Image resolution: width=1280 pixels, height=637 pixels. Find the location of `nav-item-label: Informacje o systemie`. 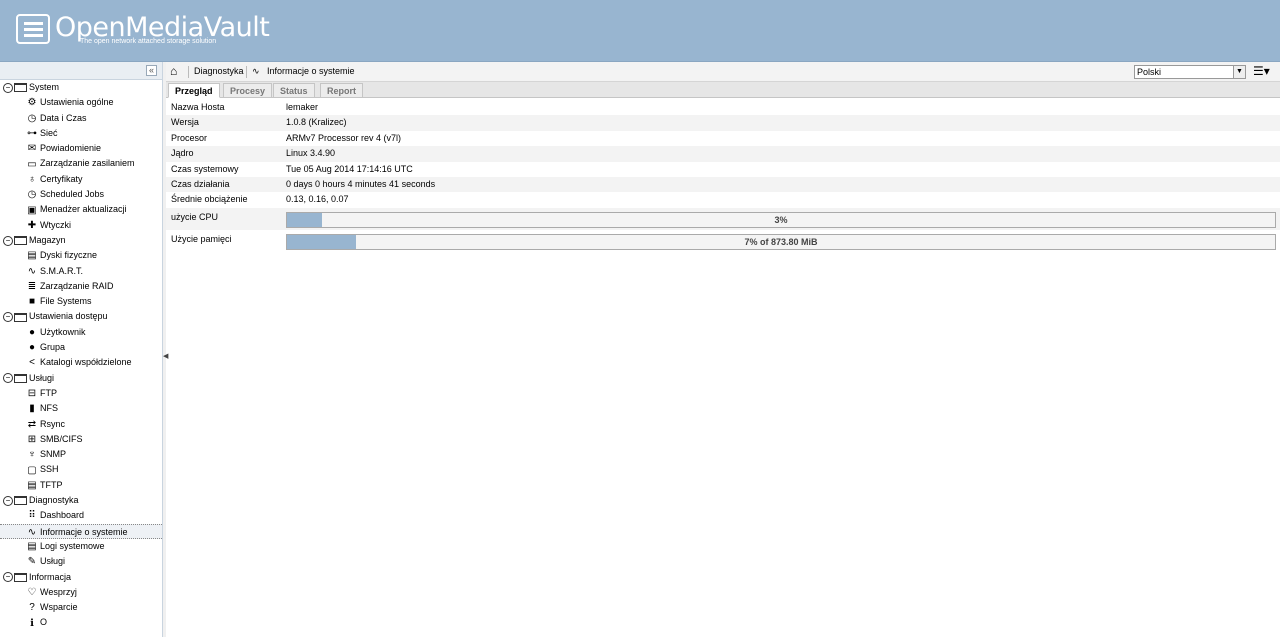

nav-item-label: Informacje o systemie is located at coordinates (84, 531).